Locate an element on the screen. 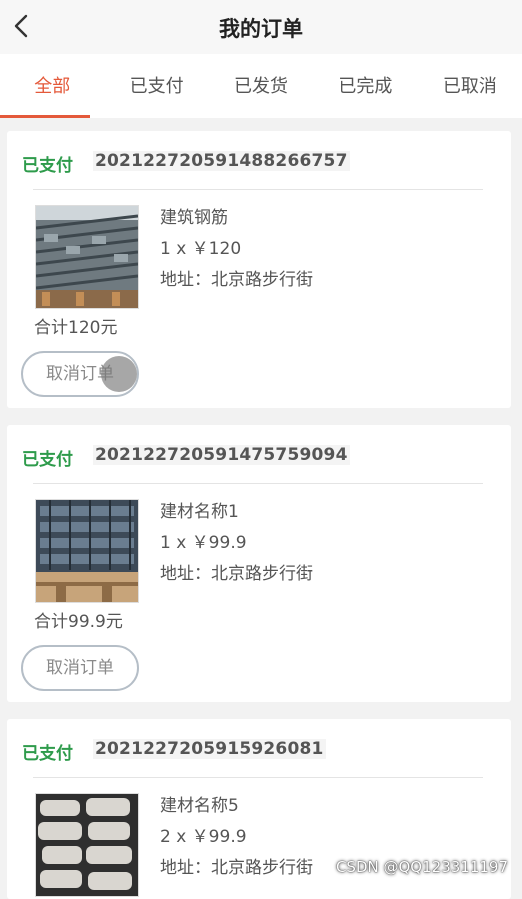 The height and width of the screenshot is (899, 522). product-info: 建筑钢筋 1 x ￥120 地址：北京路步行街 is located at coordinates (236, 253).